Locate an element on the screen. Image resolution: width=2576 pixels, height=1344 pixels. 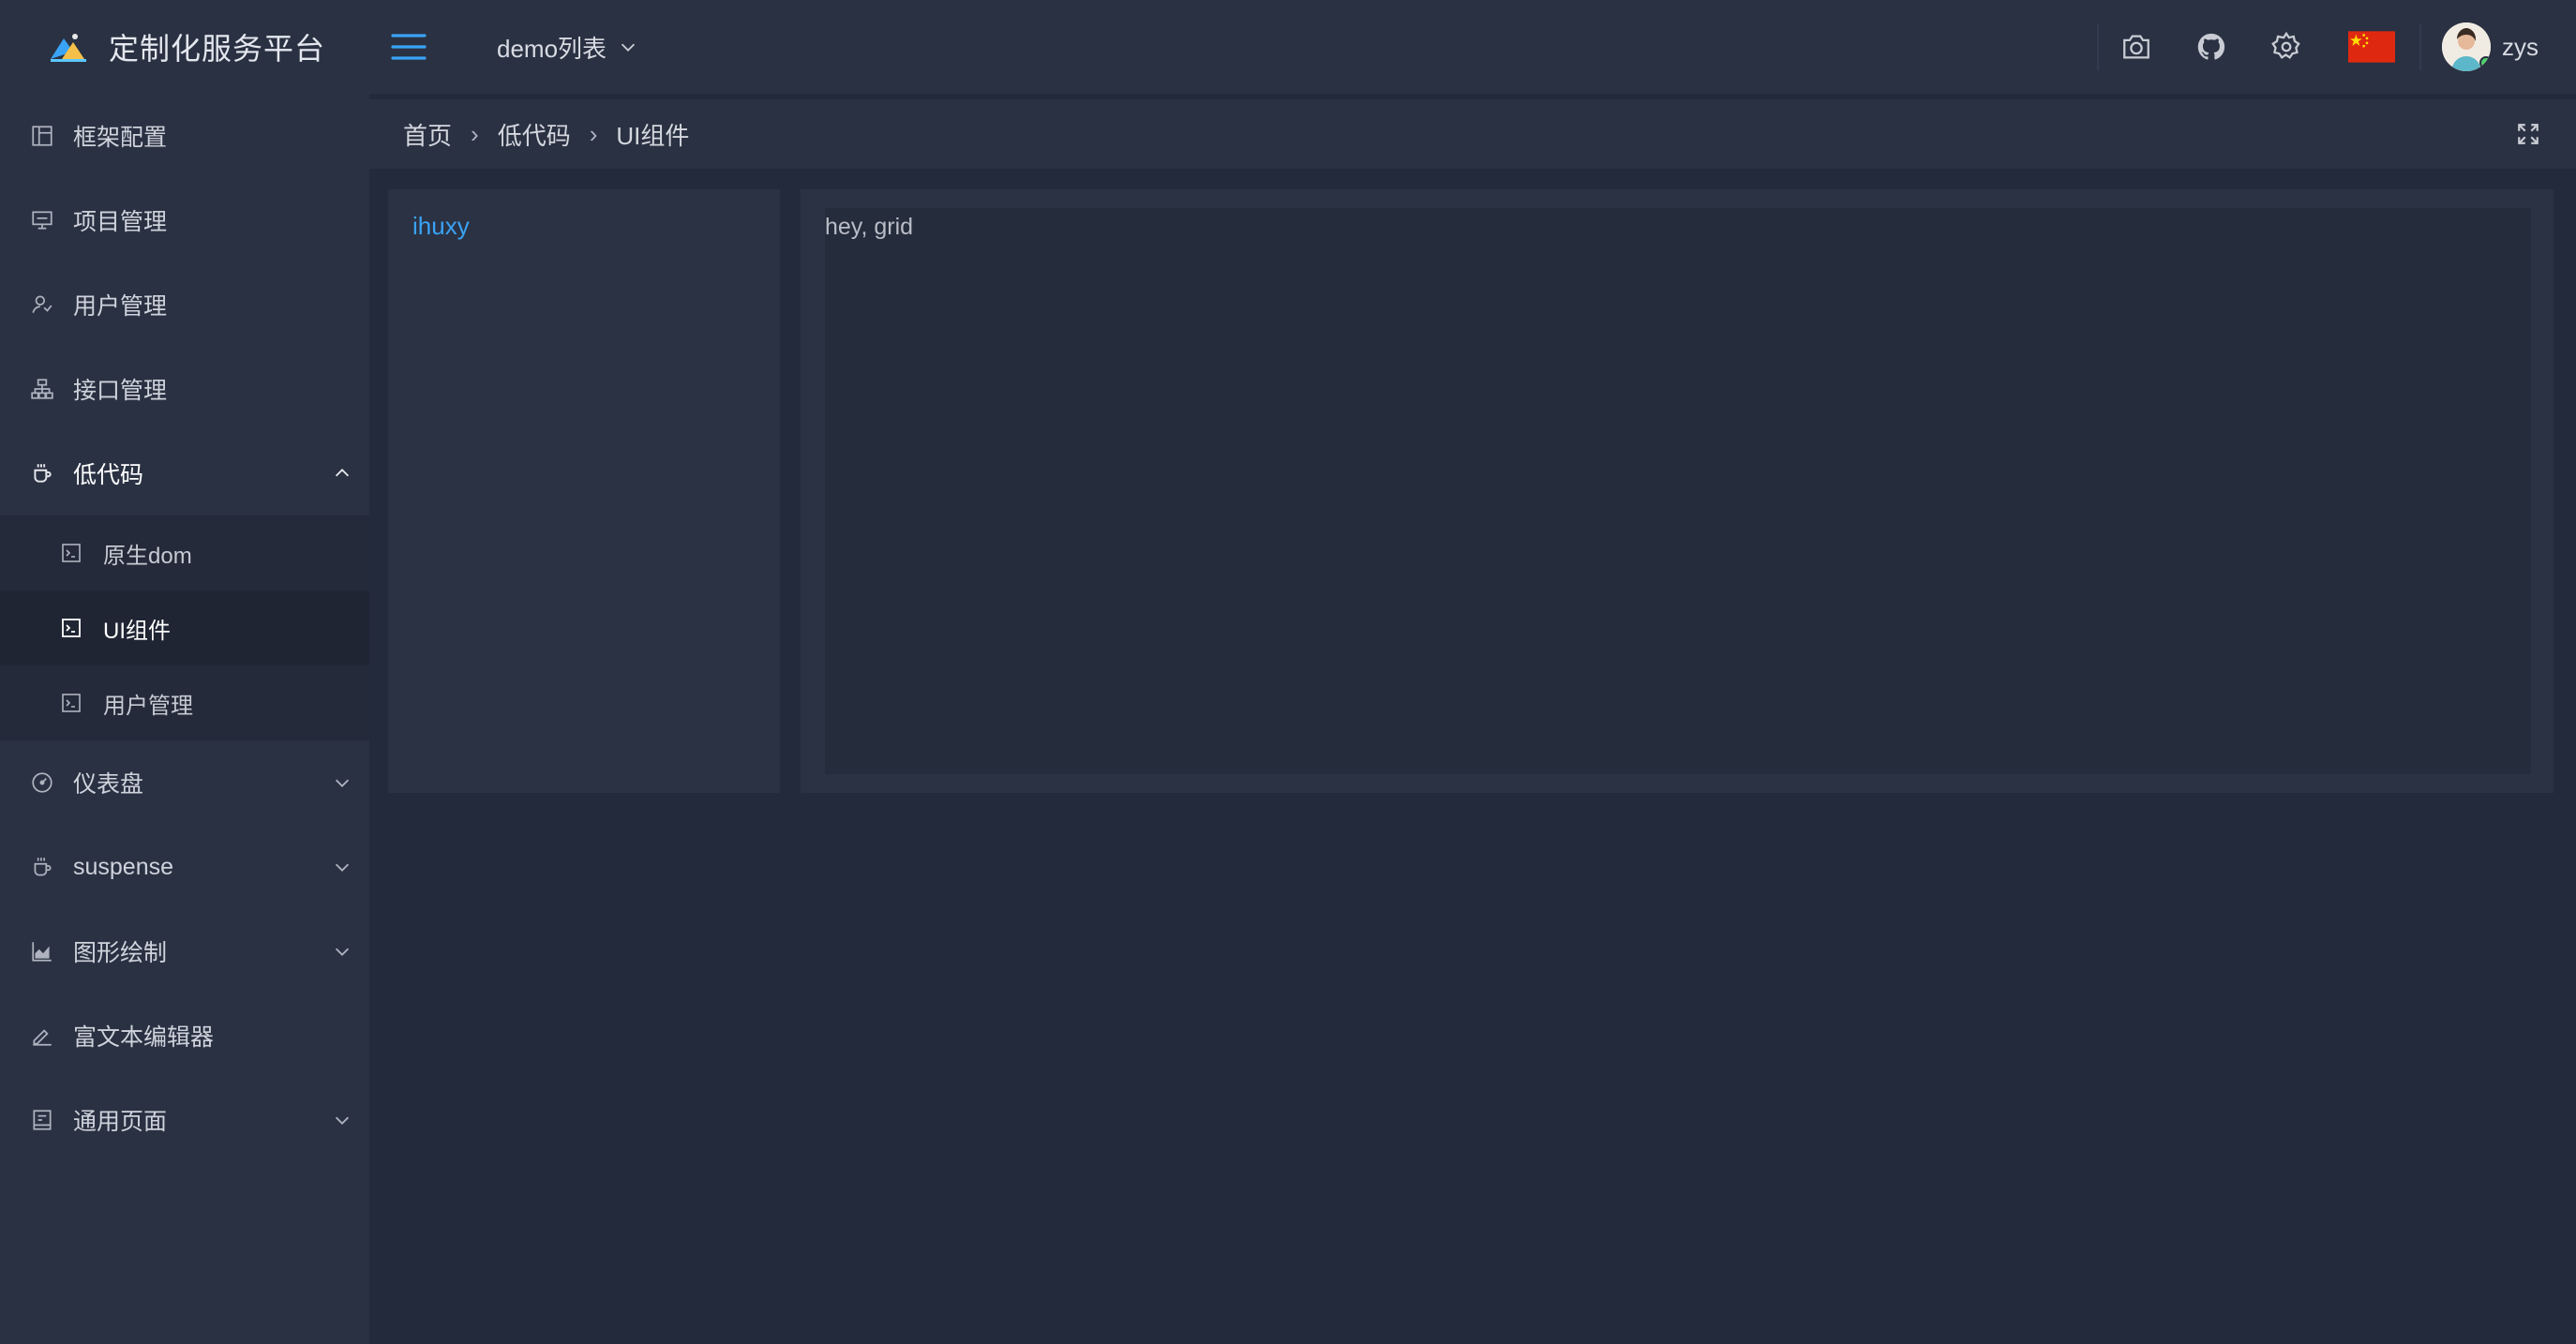
grid-text: hey, grid is located at coordinates (869, 227).